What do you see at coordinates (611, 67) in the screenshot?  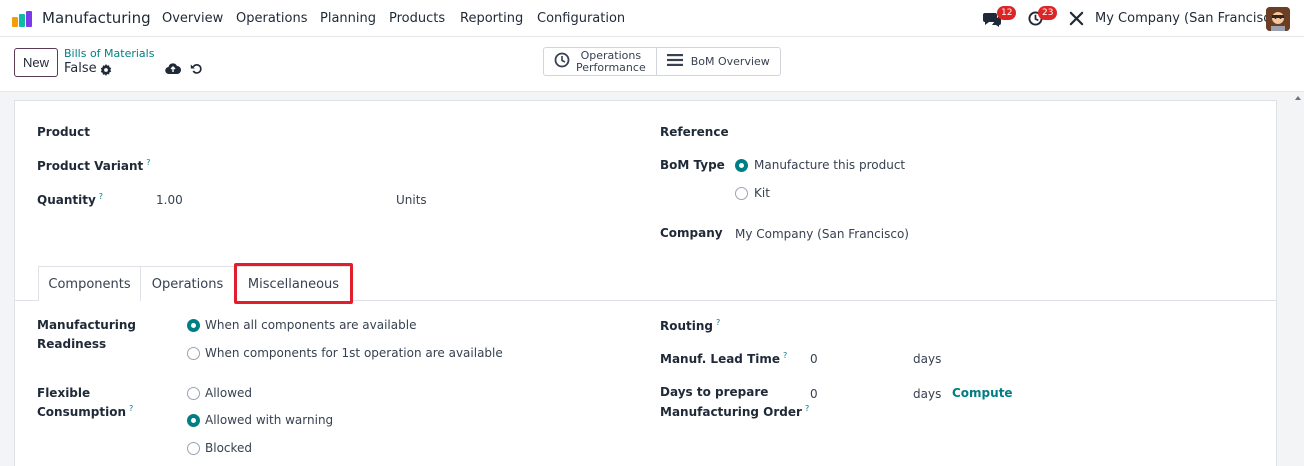 I see `smart-button-label-line2: Performance` at bounding box center [611, 67].